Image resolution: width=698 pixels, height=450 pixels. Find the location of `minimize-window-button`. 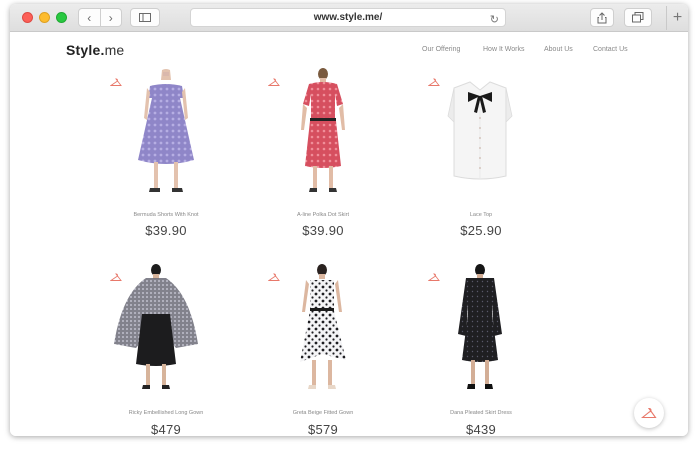

minimize-window-button is located at coordinates (44, 17).